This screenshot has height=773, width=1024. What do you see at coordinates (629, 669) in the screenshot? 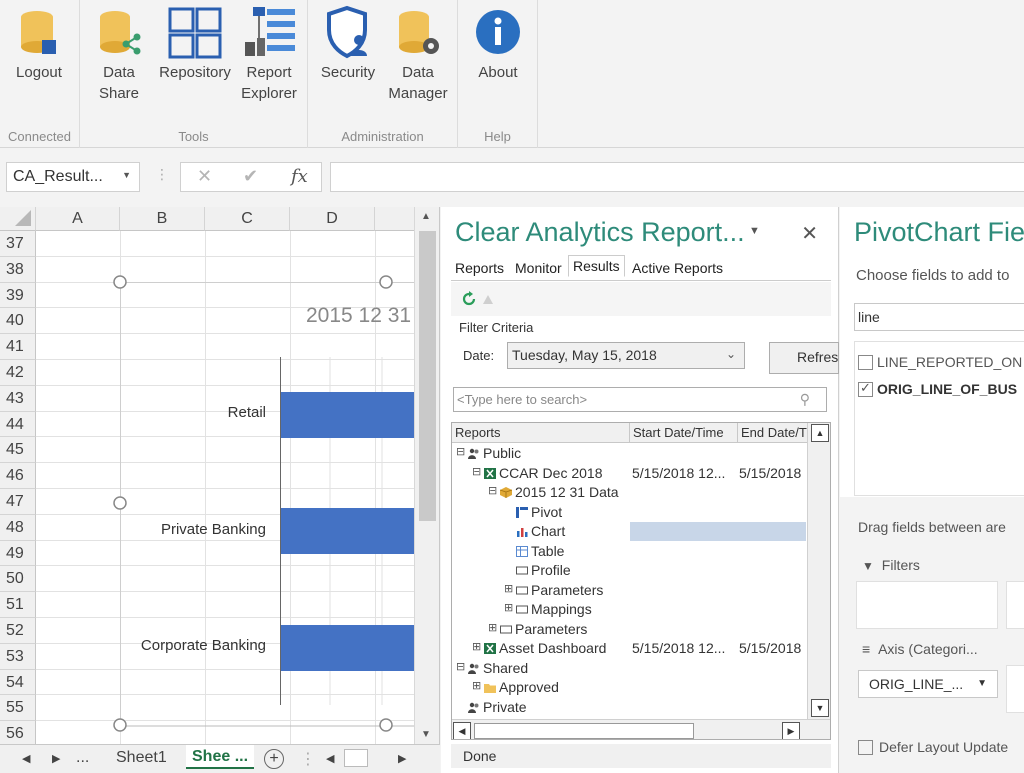
I see `tree-row: ⊟ Shared` at bounding box center [629, 669].